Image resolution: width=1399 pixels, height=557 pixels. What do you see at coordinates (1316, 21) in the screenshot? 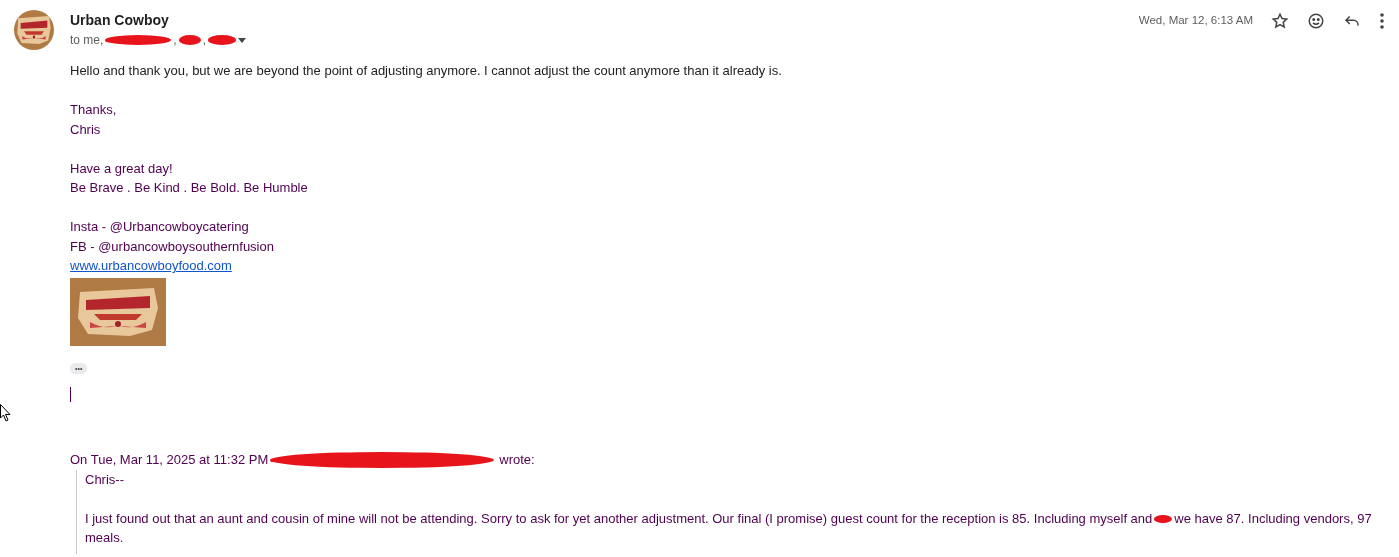
I see `emoji-icon` at bounding box center [1316, 21].